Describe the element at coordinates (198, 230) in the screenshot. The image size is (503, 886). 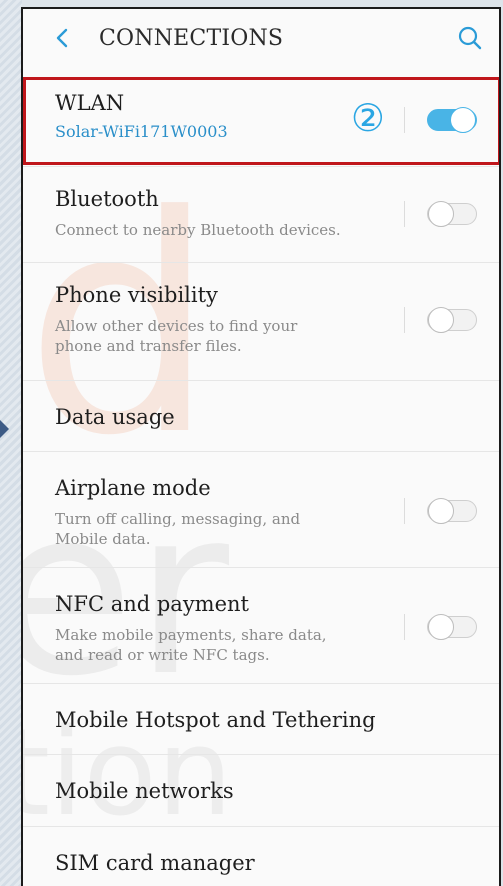
I see `item-description: Connect to nearby Bluetooth devices.` at that location.